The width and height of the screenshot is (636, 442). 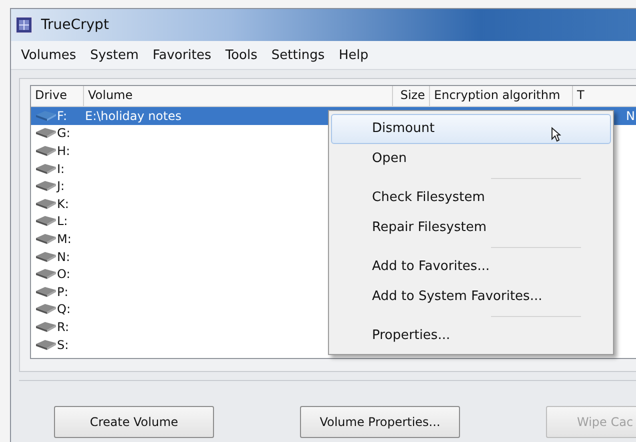 What do you see at coordinates (64, 309) in the screenshot?
I see `drive-letter: Q:` at bounding box center [64, 309].